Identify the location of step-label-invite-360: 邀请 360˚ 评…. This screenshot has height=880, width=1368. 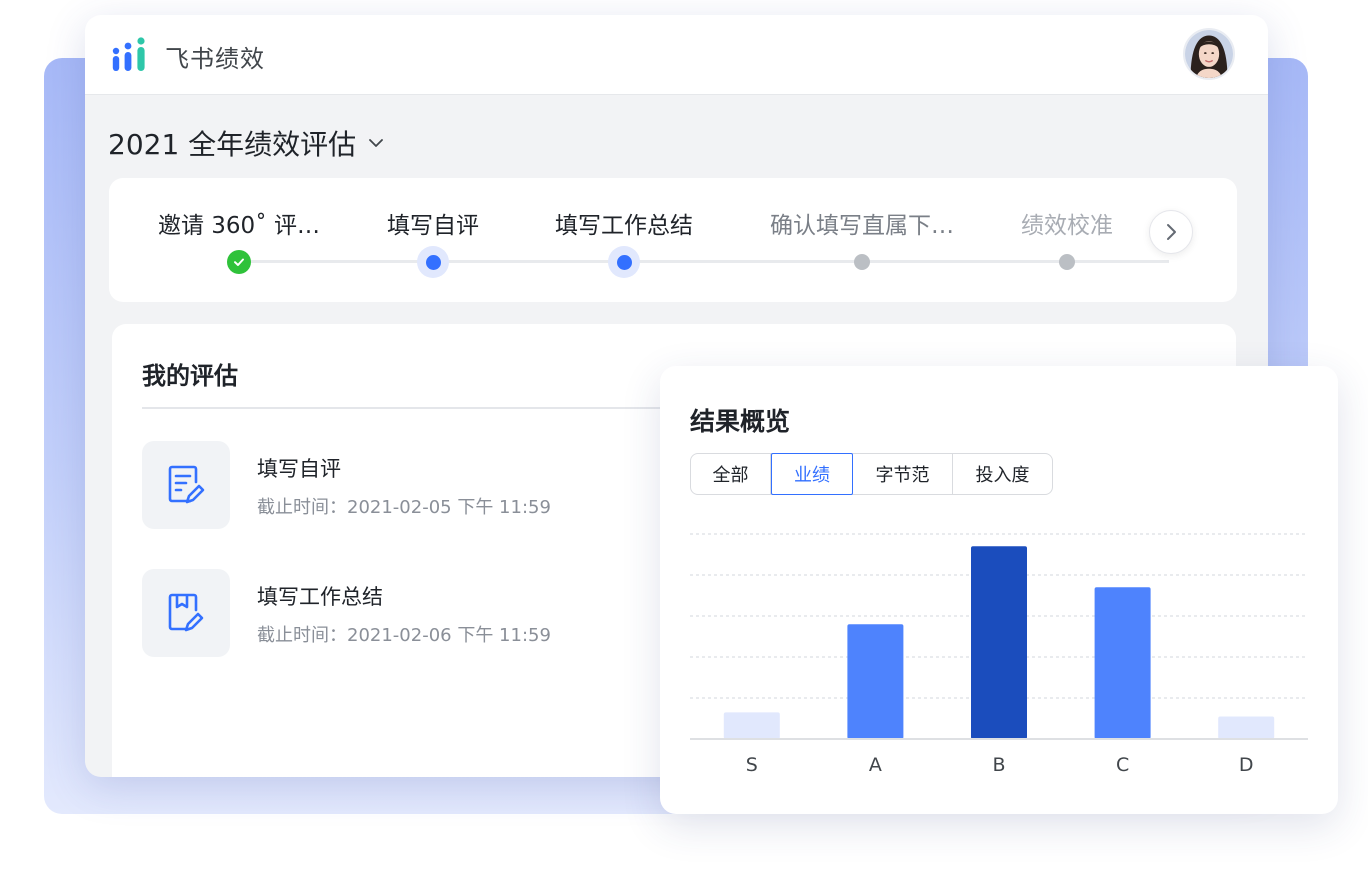
(239, 223).